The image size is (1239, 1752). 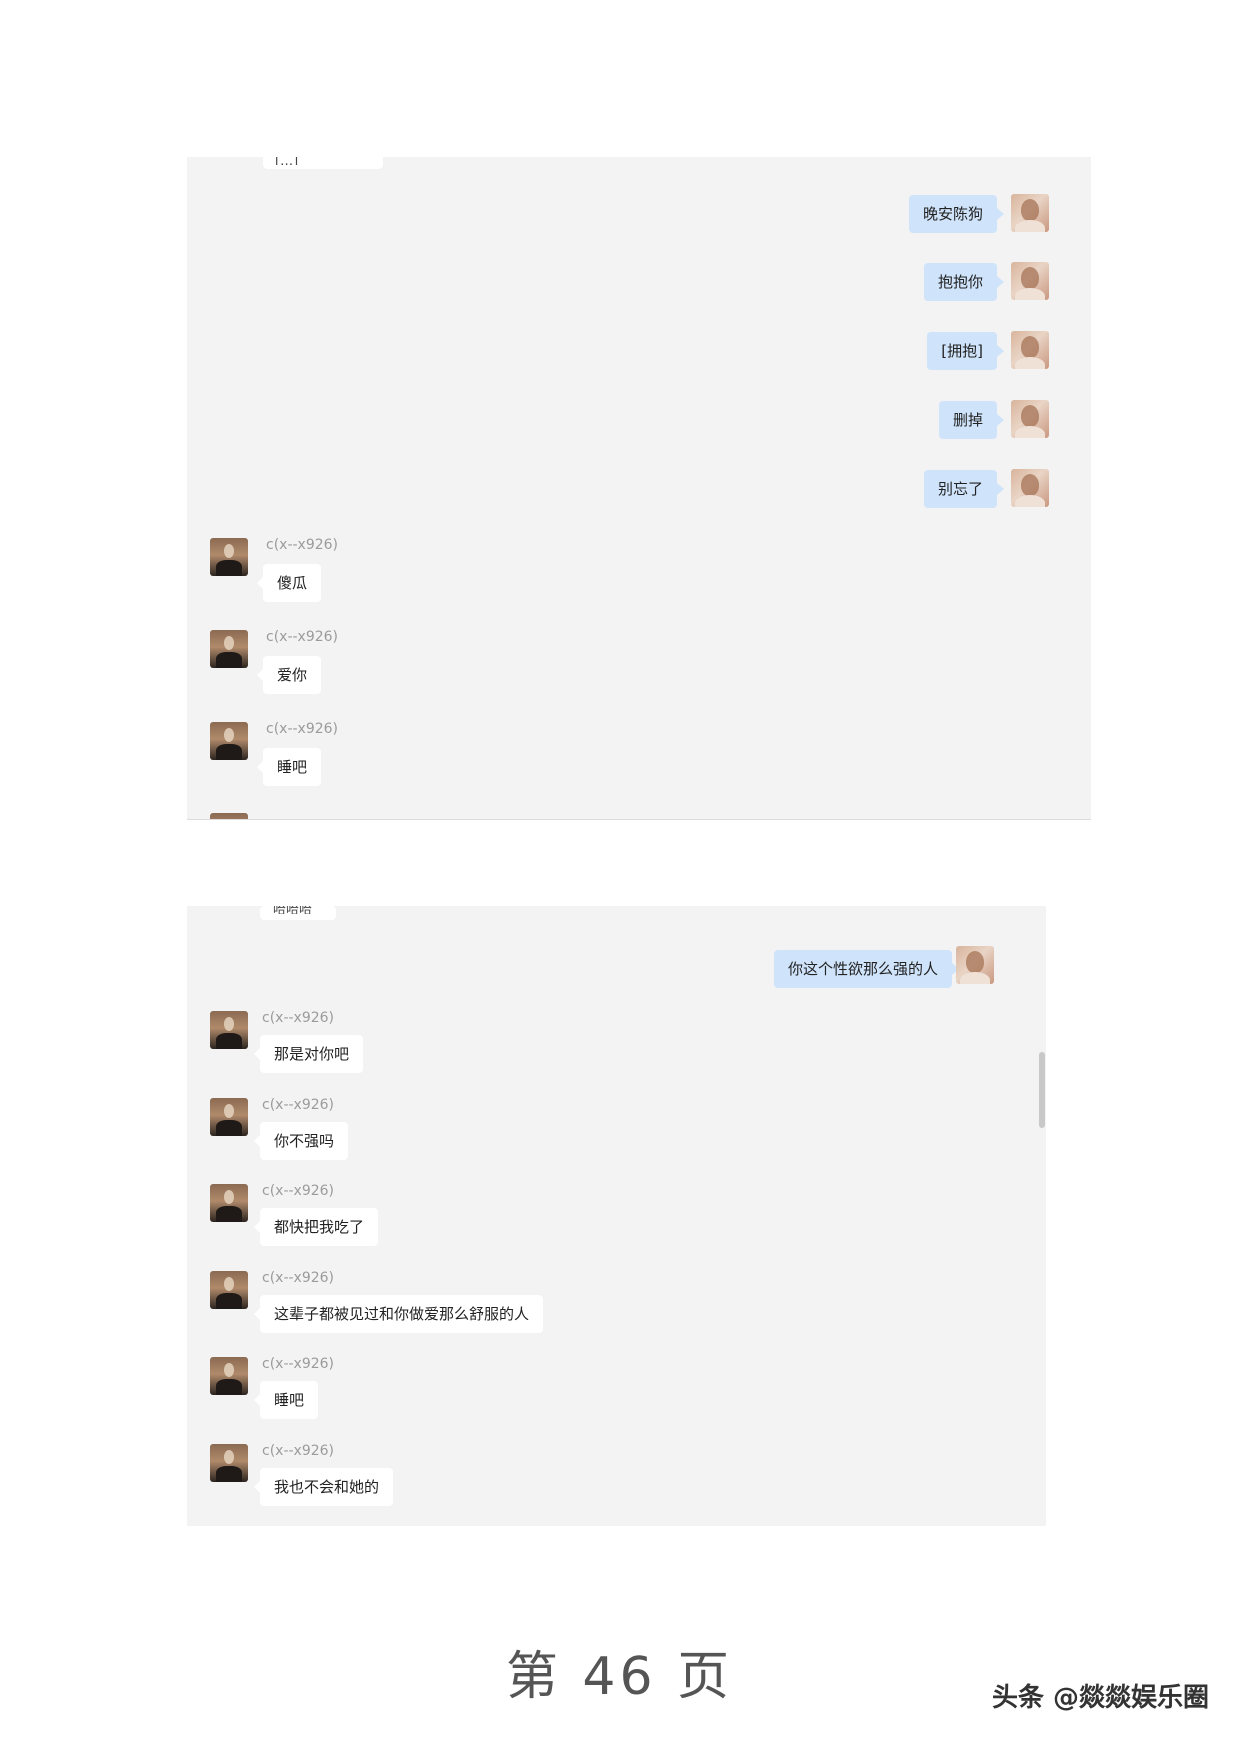 What do you see at coordinates (301, 1141) in the screenshot?
I see `incoming-message: 你不强吗` at bounding box center [301, 1141].